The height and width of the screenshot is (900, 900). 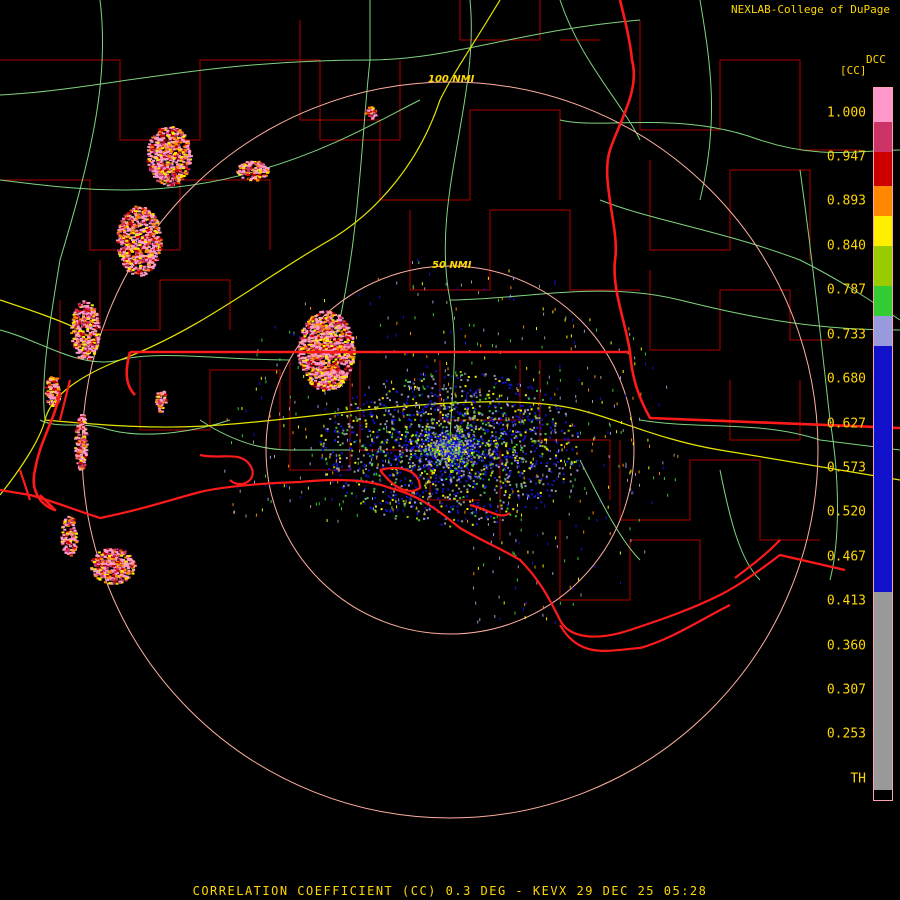 I want to click on scale-swatch-black, so click(x=883, y=795).